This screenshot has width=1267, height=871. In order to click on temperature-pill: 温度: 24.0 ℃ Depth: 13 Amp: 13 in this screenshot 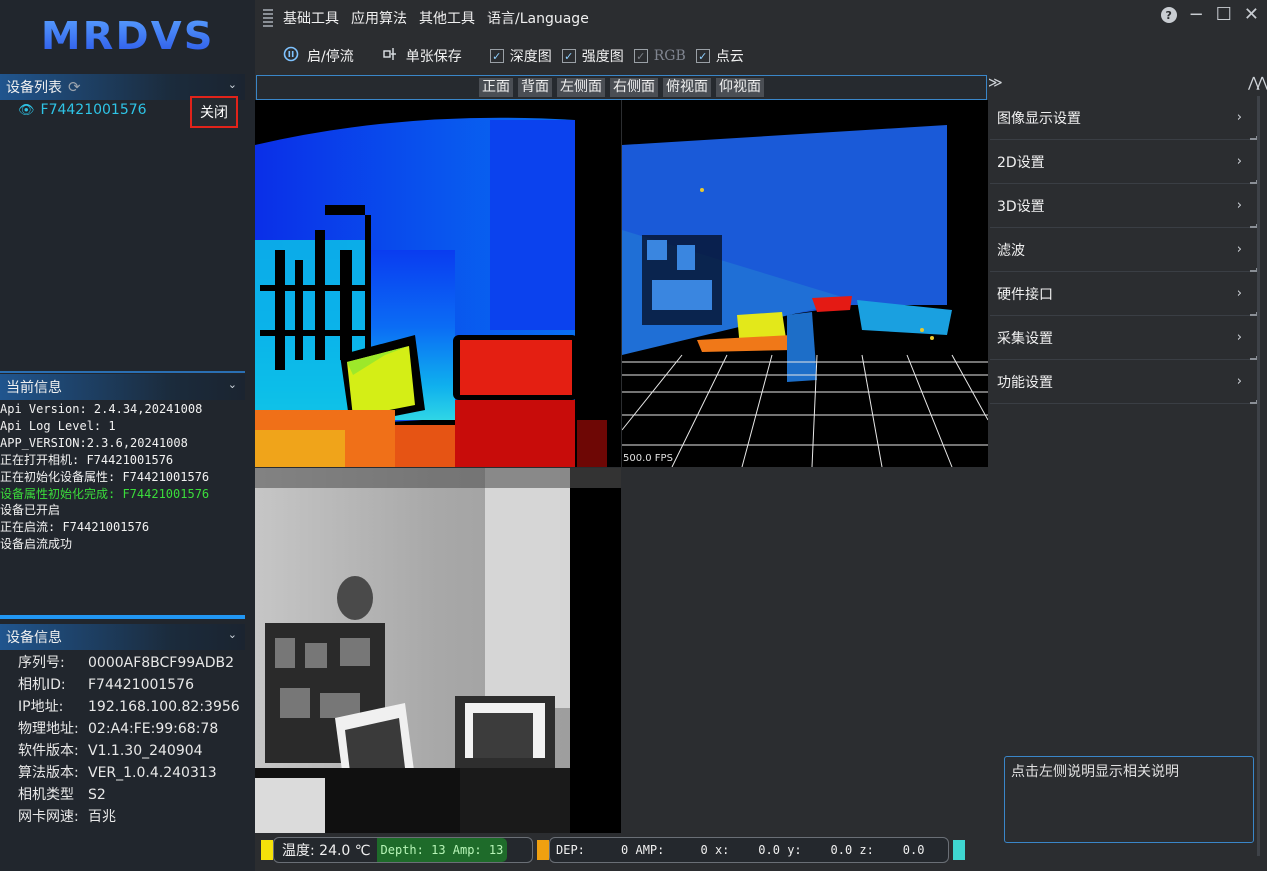, I will do `click(403, 850)`.